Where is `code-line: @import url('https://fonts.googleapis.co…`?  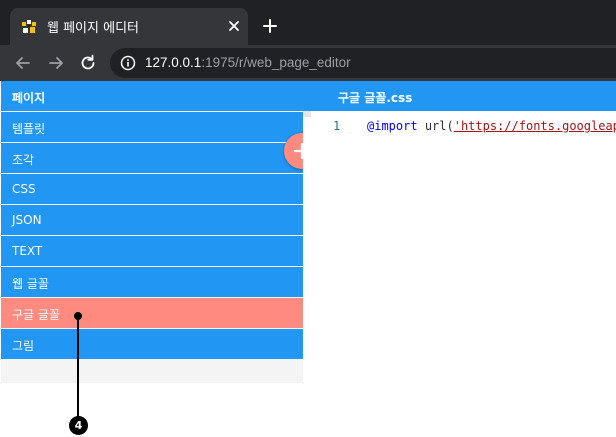 code-line: @import url('https://fonts.googleapis.co… is located at coordinates (491, 126).